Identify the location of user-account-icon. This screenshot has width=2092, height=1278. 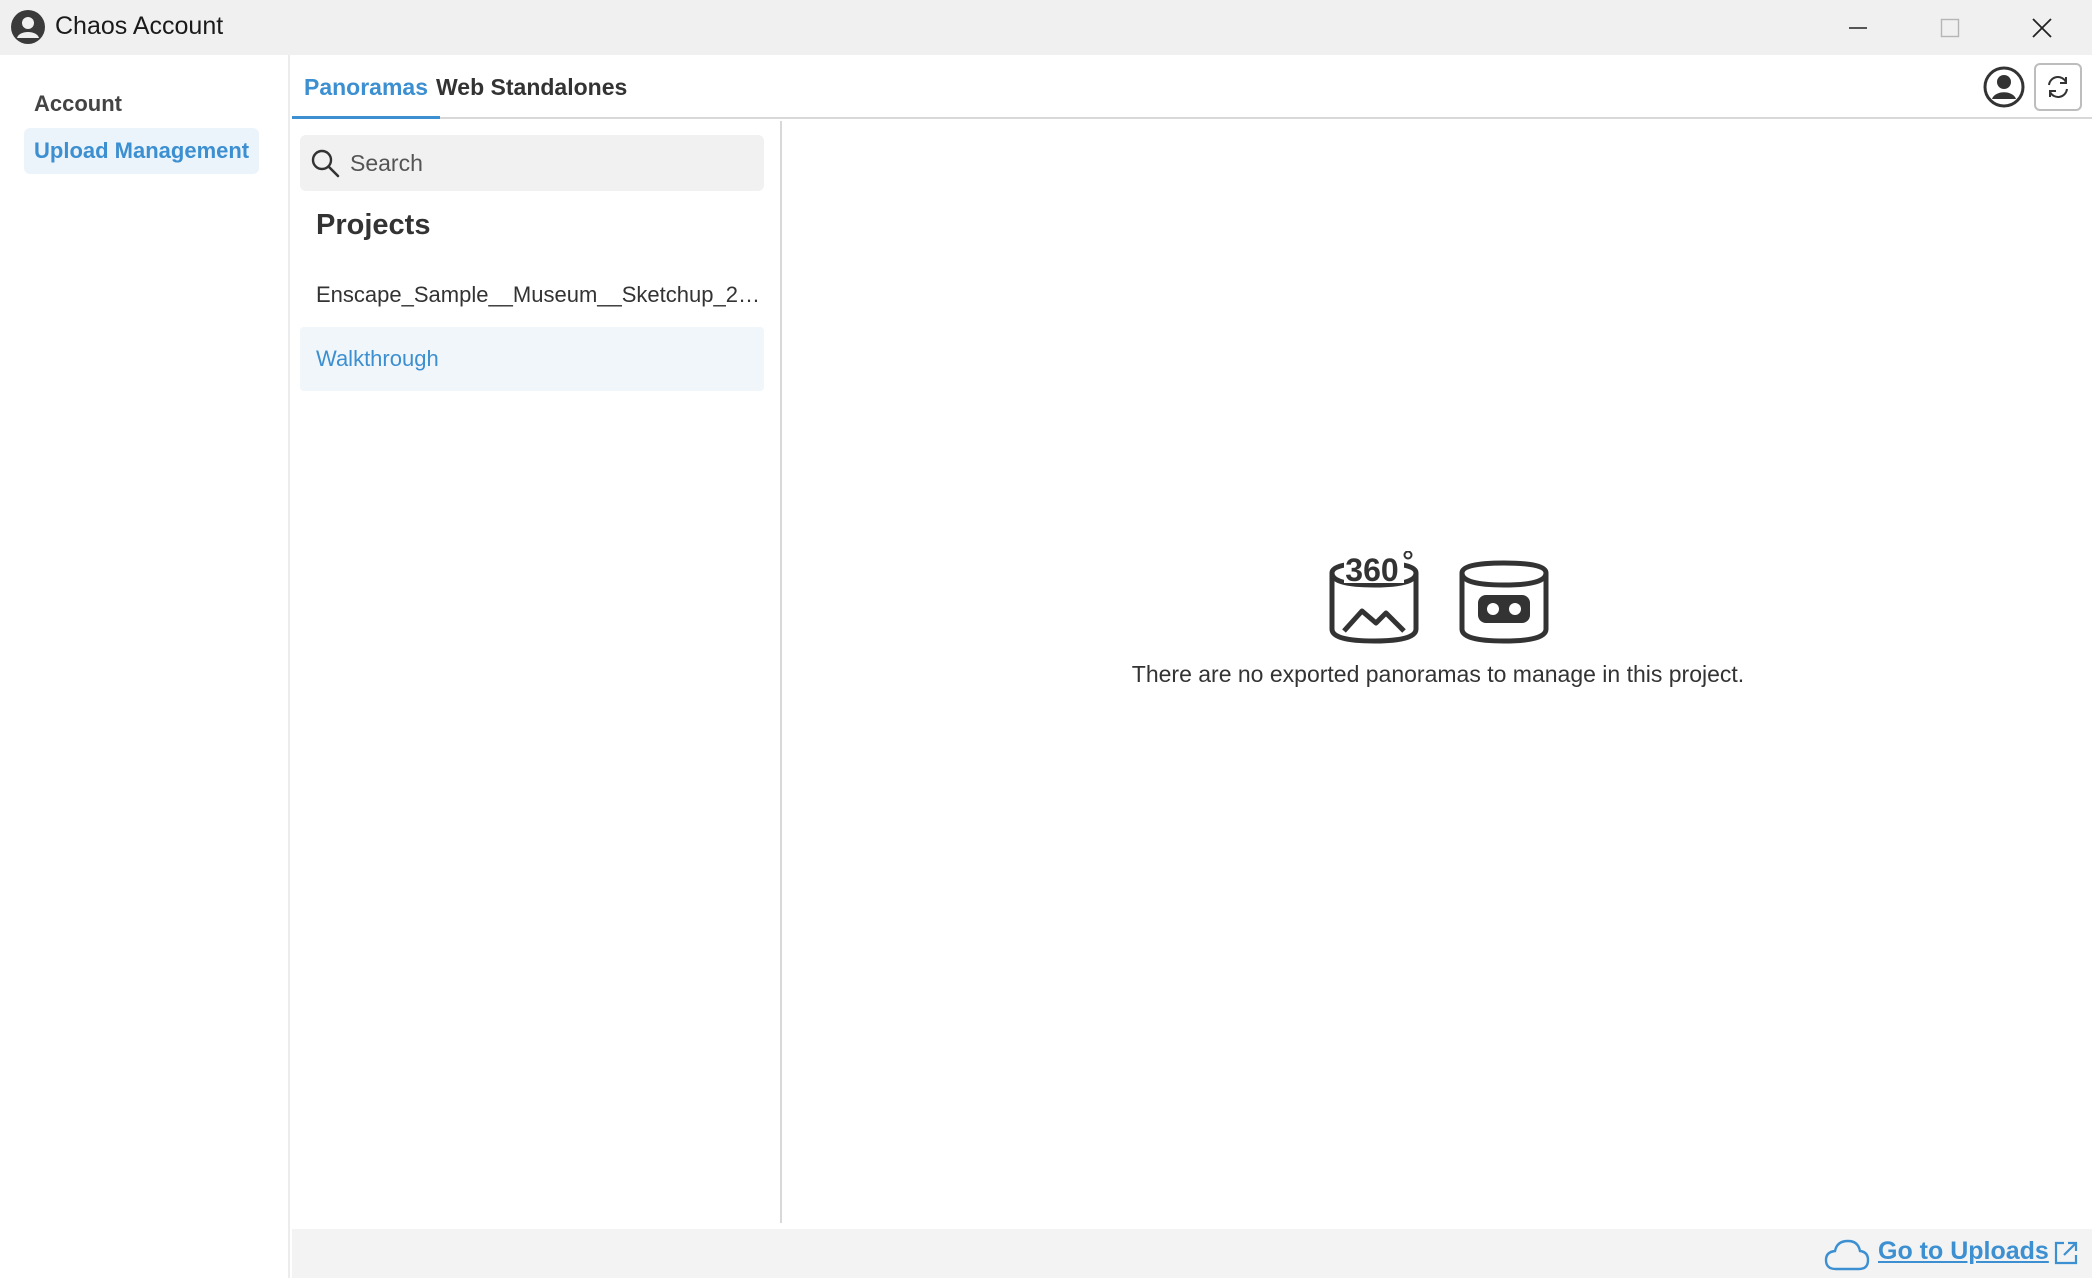
(2004, 87).